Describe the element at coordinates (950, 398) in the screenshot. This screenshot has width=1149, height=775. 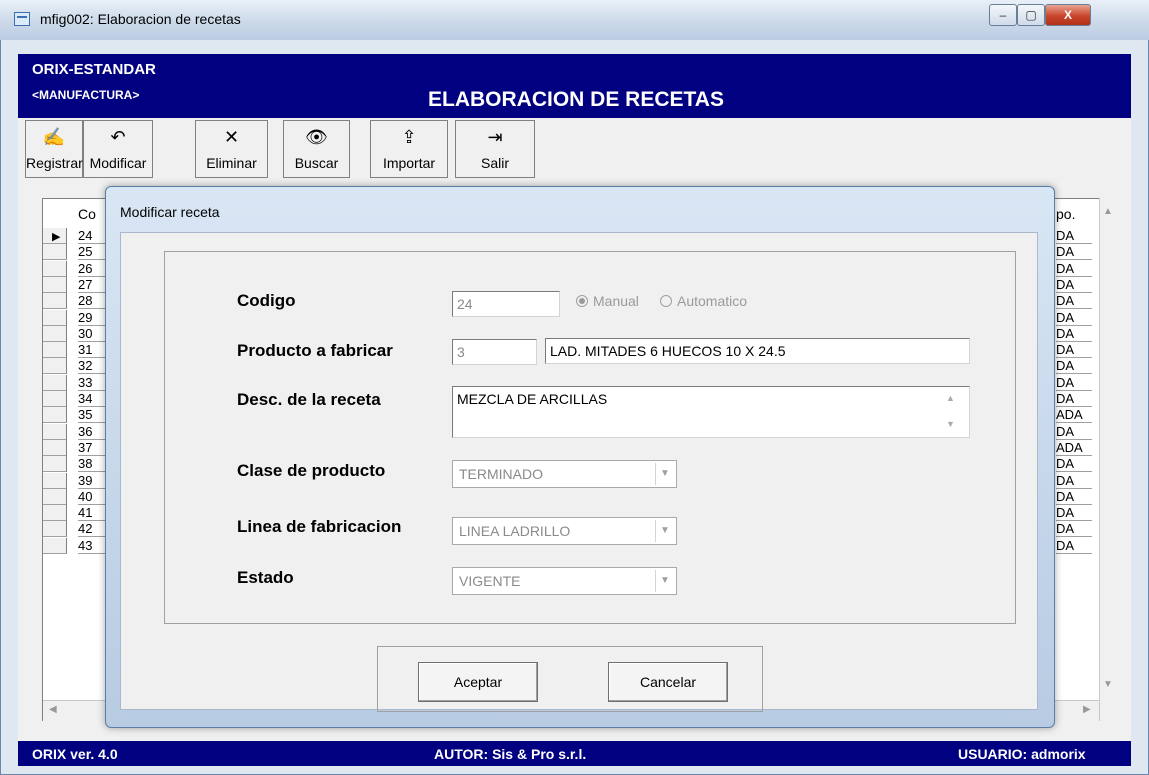
I see `textarea-up-icon: ▲` at that location.